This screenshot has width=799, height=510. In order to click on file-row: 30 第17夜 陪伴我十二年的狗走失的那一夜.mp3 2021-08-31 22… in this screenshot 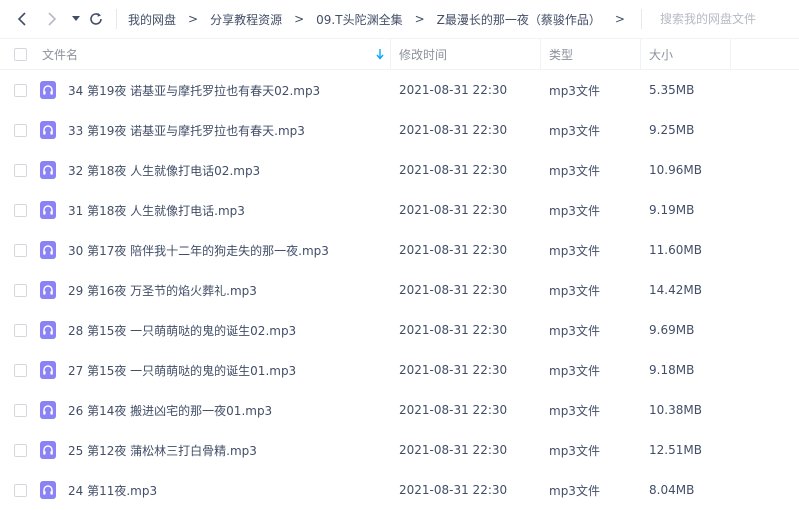, I will do `click(399, 250)`.